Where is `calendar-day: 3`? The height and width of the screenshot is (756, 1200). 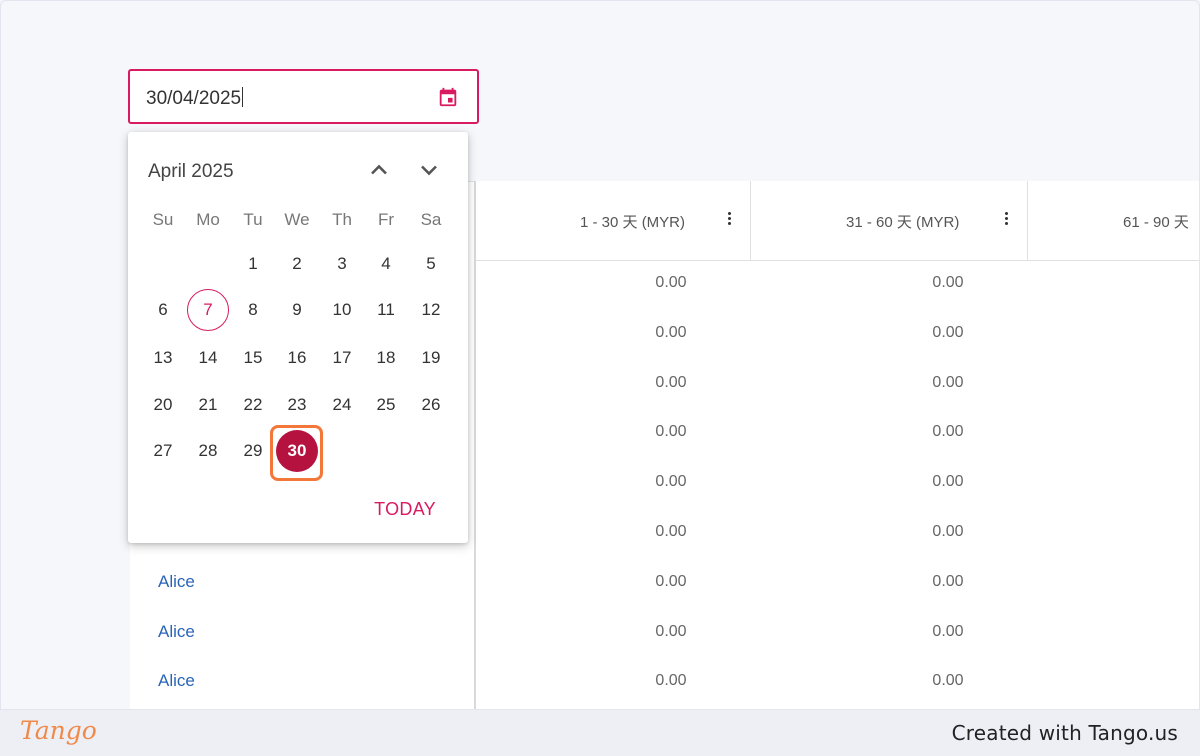
calendar-day: 3 is located at coordinates (342, 264).